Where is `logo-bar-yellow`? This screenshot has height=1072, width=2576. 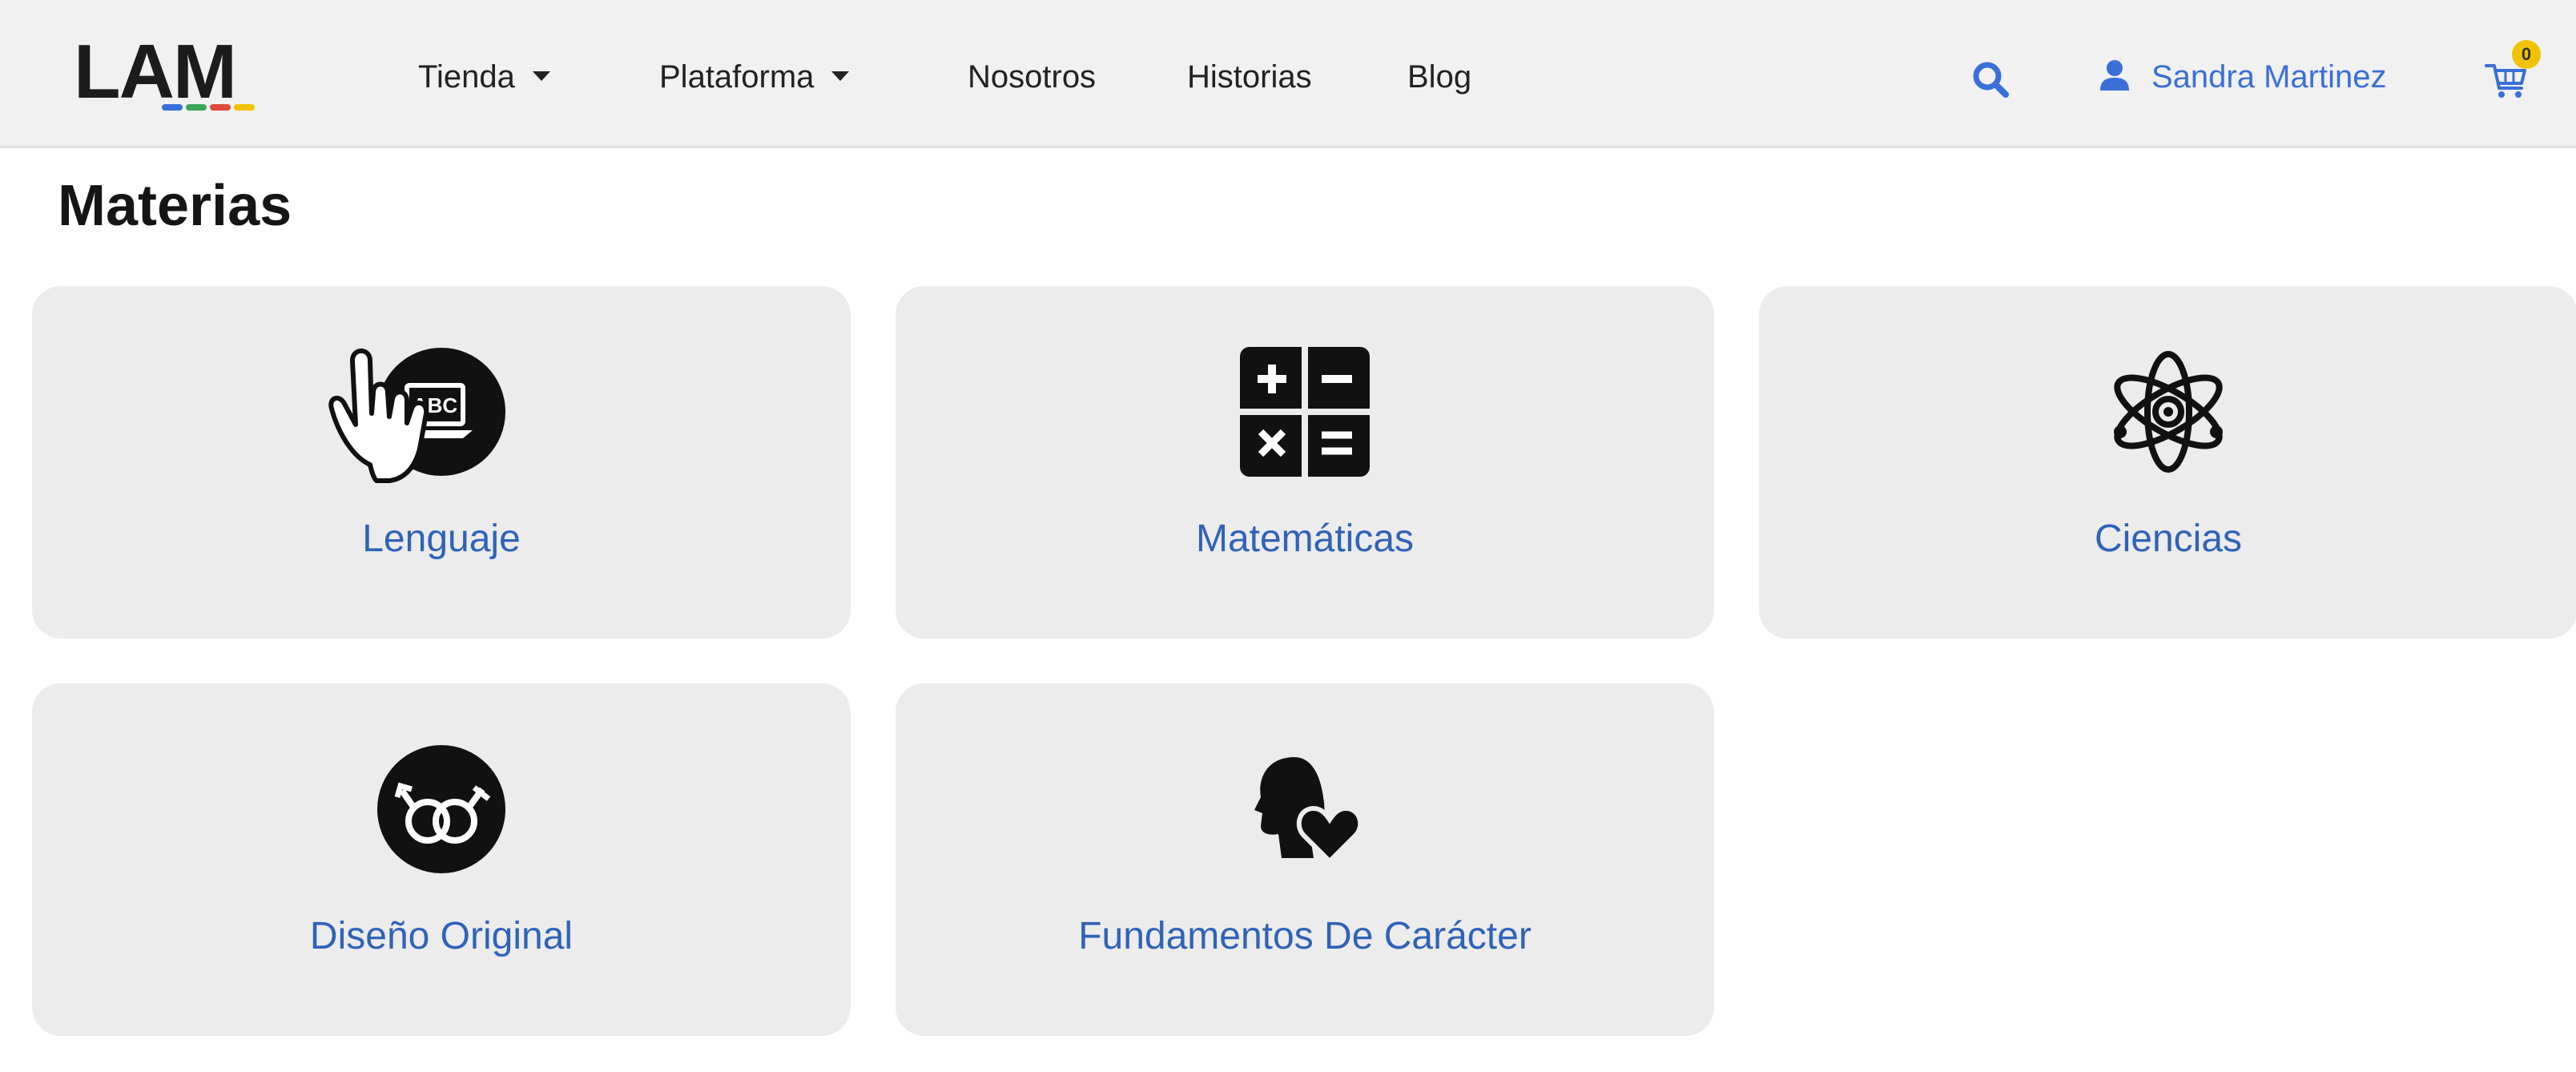
logo-bar-yellow is located at coordinates (245, 107).